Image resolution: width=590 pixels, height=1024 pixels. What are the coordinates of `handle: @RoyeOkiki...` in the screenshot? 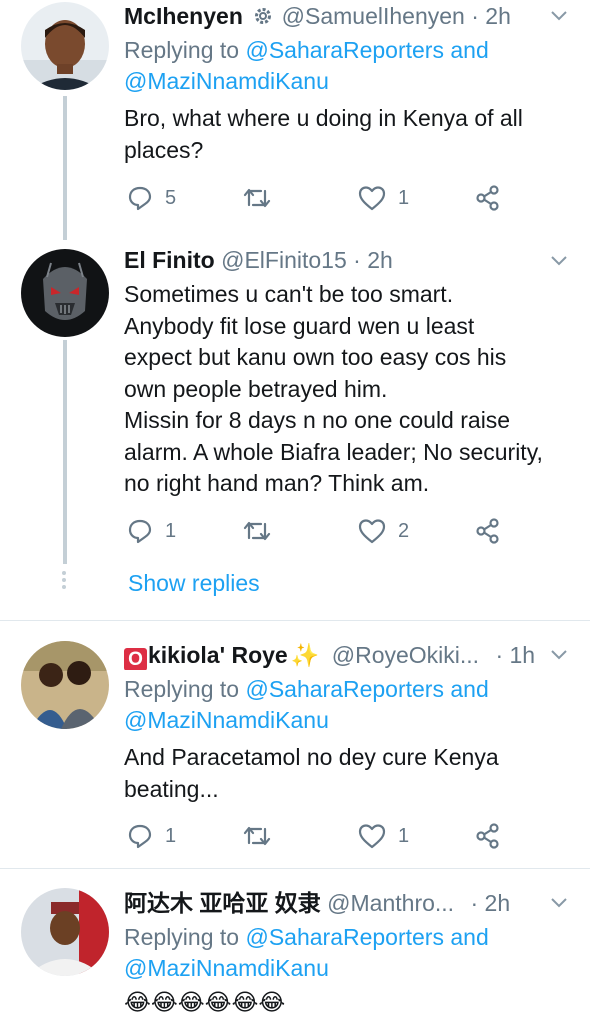 It's located at (405, 655).